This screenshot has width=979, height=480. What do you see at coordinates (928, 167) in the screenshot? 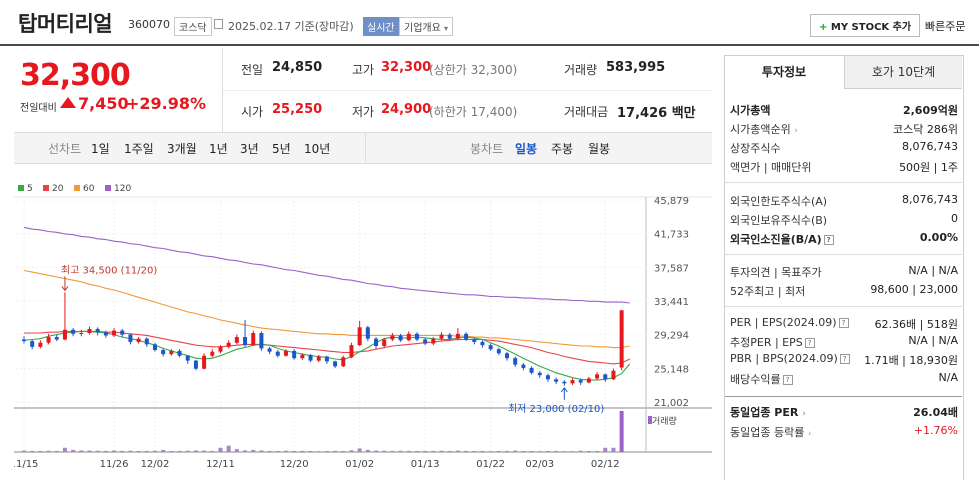
I see `par-value: 500원 | 1주` at bounding box center [928, 167].